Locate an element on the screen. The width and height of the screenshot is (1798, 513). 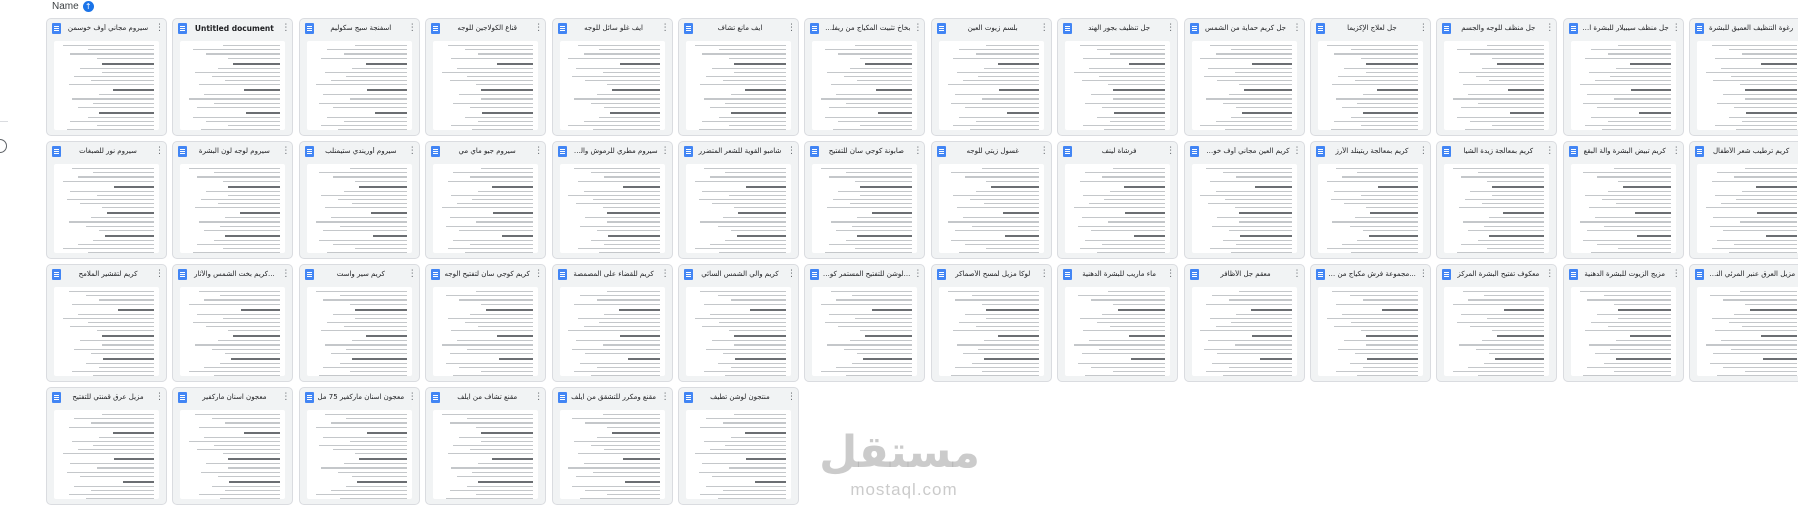
document-title: سيروم جيو ماي مي is located at coordinates (487, 151).